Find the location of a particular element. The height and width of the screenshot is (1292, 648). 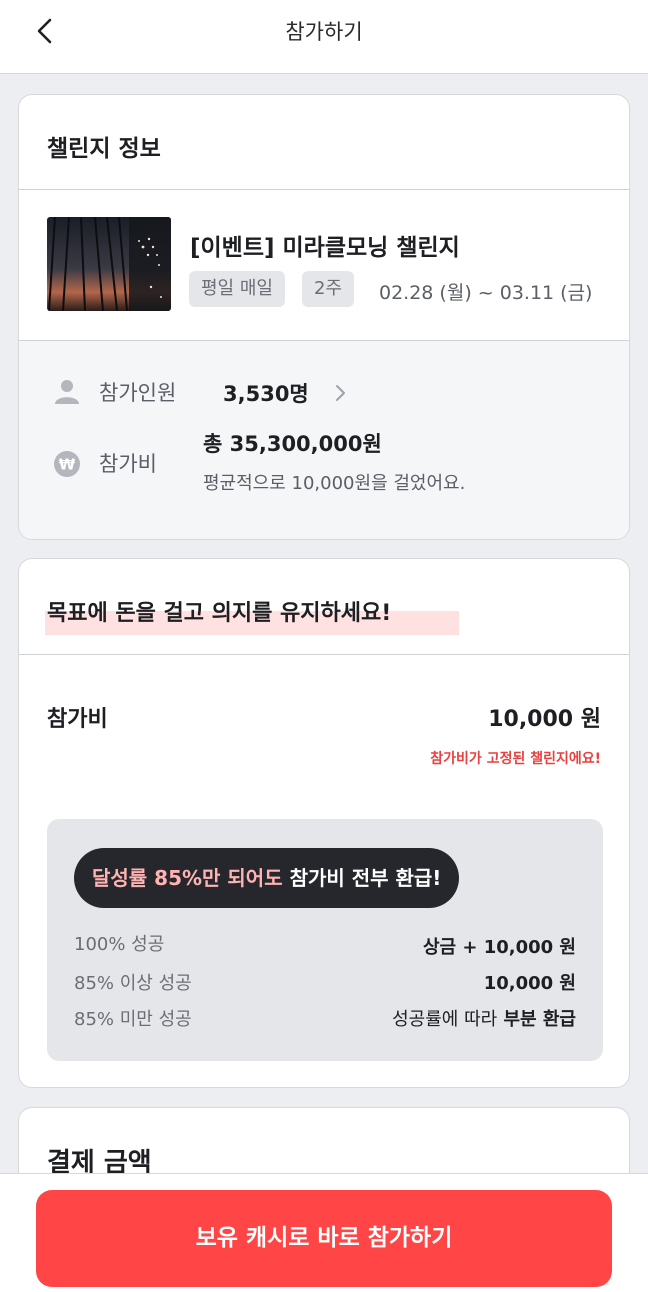

challenge-period: 02.28 (월) ~ 03.11 (금) is located at coordinates (486, 293).